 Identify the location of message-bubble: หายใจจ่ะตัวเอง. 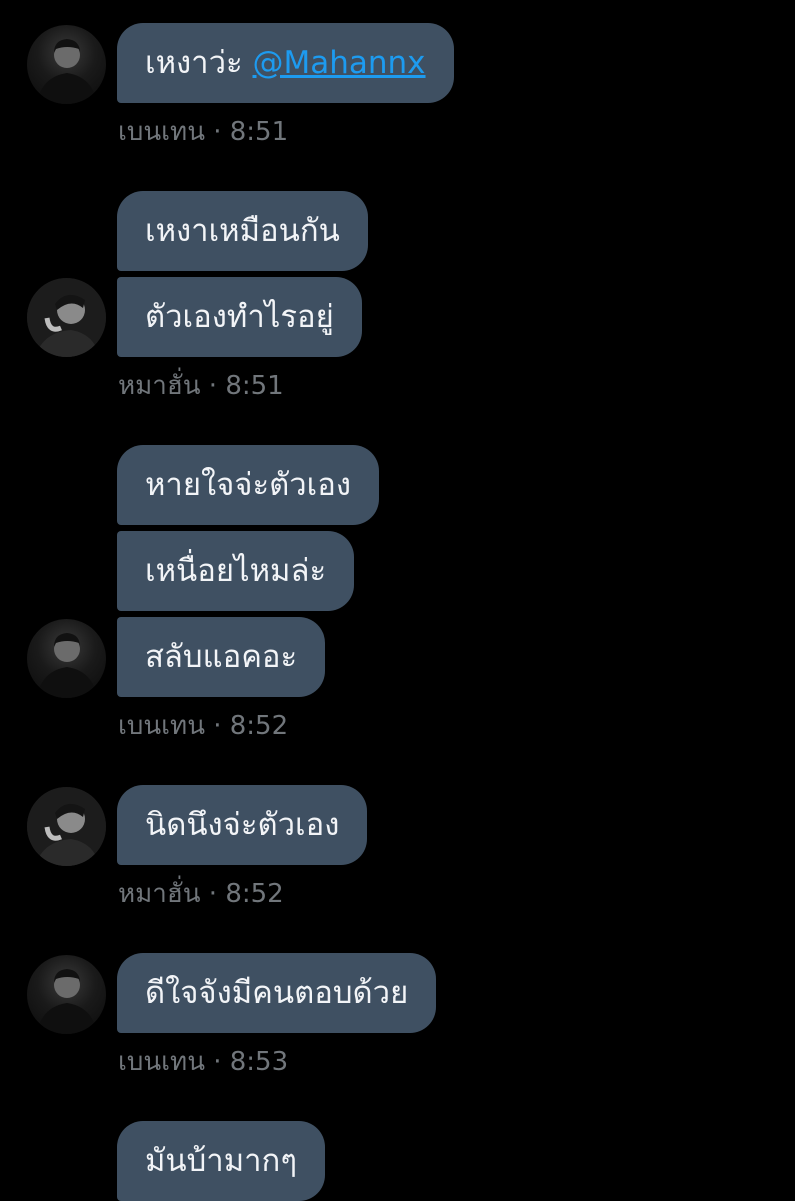
(248, 485).